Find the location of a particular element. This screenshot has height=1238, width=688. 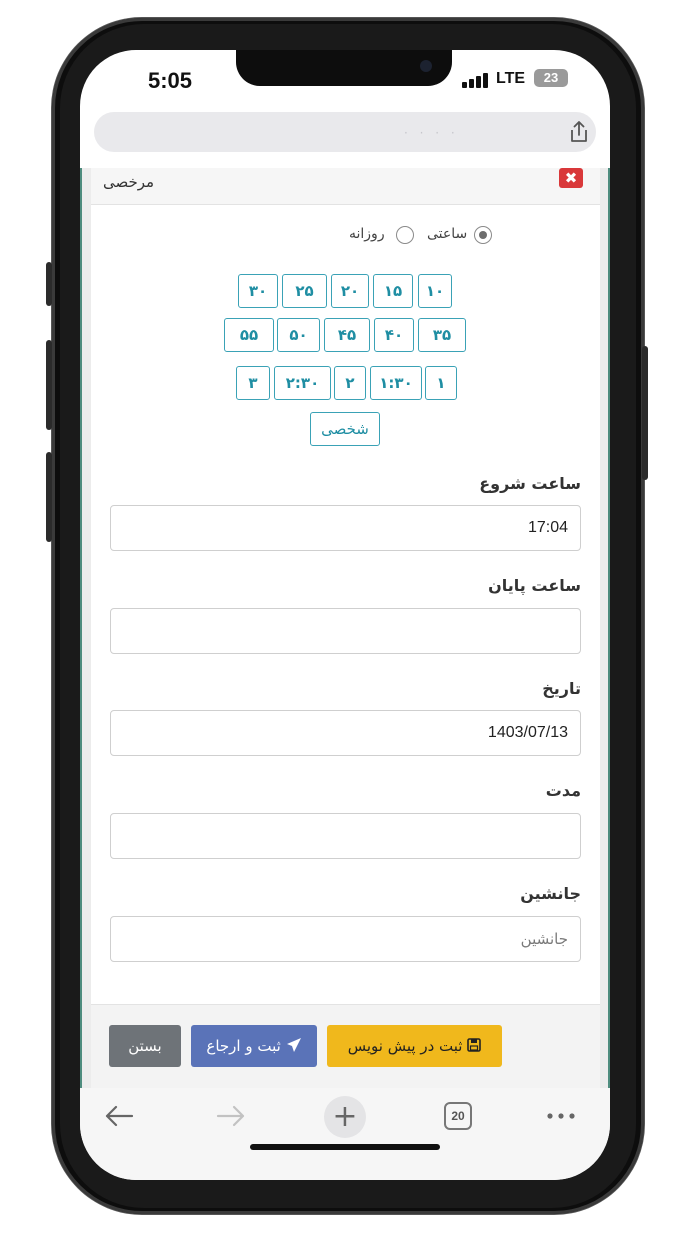

battery-icon: 23 is located at coordinates (551, 78).